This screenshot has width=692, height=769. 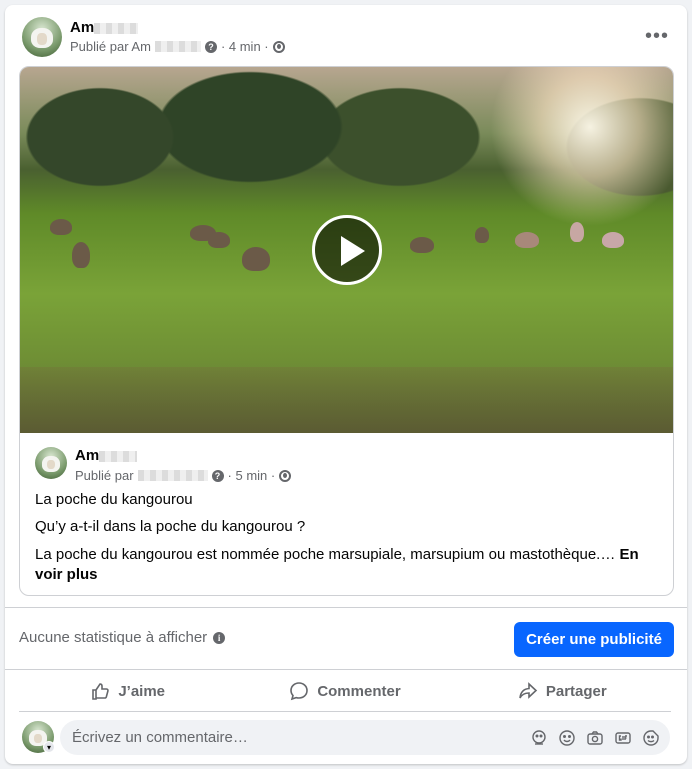 I want to click on comment-button: Commenter, so click(x=344, y=691).